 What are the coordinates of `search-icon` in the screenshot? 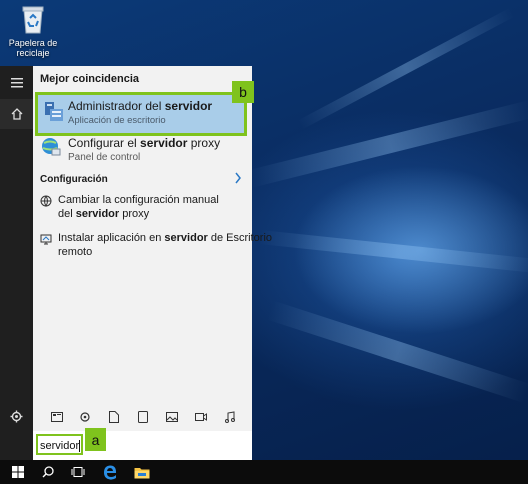 It's located at (48, 472).